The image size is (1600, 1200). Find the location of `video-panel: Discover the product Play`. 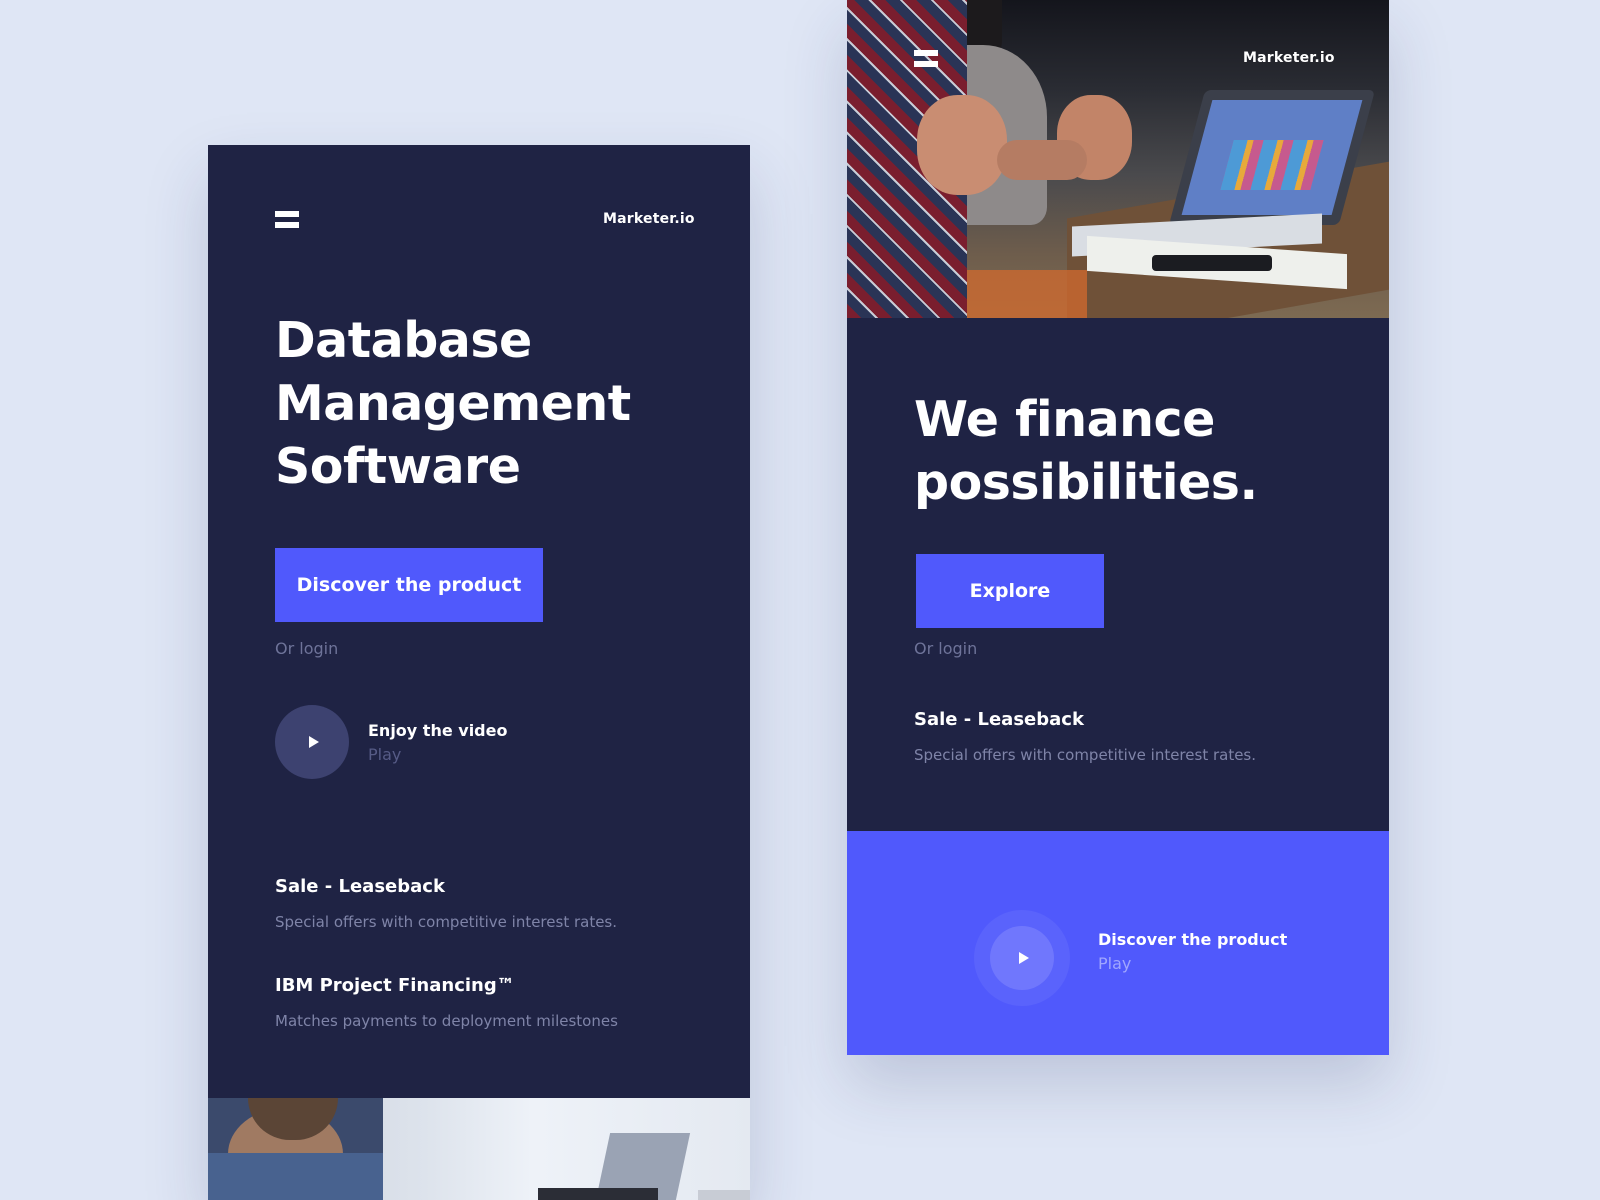

video-panel: Discover the product Play is located at coordinates (1118, 943).